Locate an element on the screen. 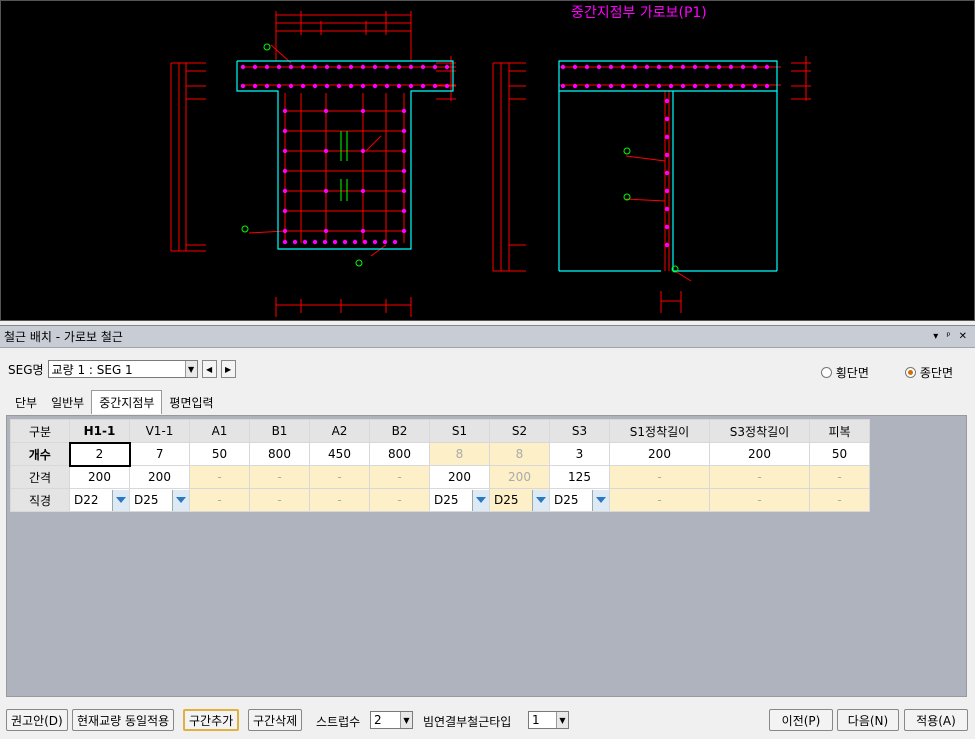 The image size is (975, 739). radio-longitudinal: 종단면 is located at coordinates (928, 372).